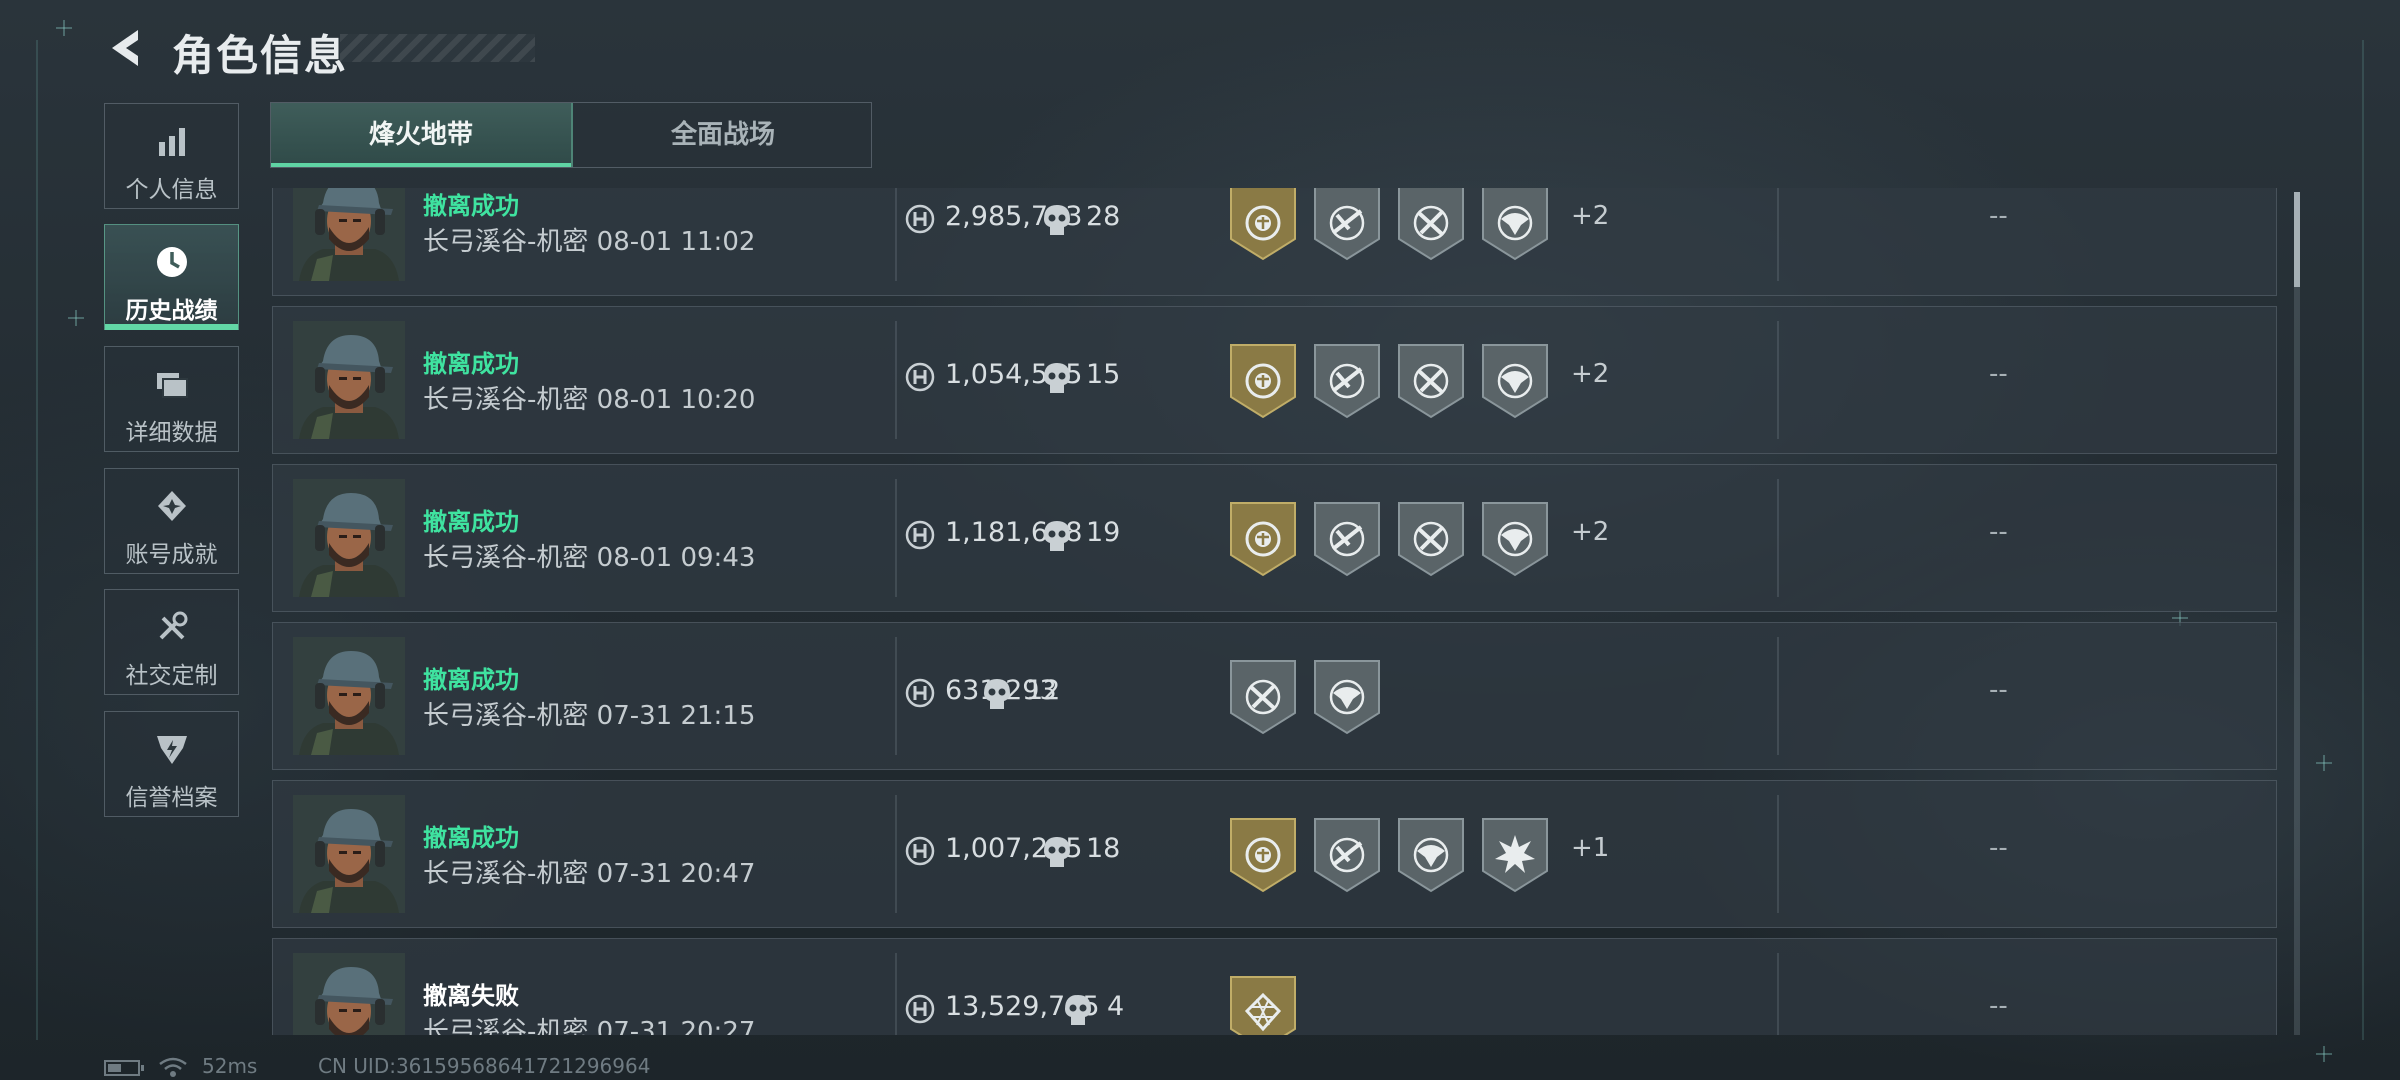 This screenshot has height=1080, width=2400. What do you see at coordinates (1103, 848) in the screenshot?
I see `kill-count: 18` at bounding box center [1103, 848].